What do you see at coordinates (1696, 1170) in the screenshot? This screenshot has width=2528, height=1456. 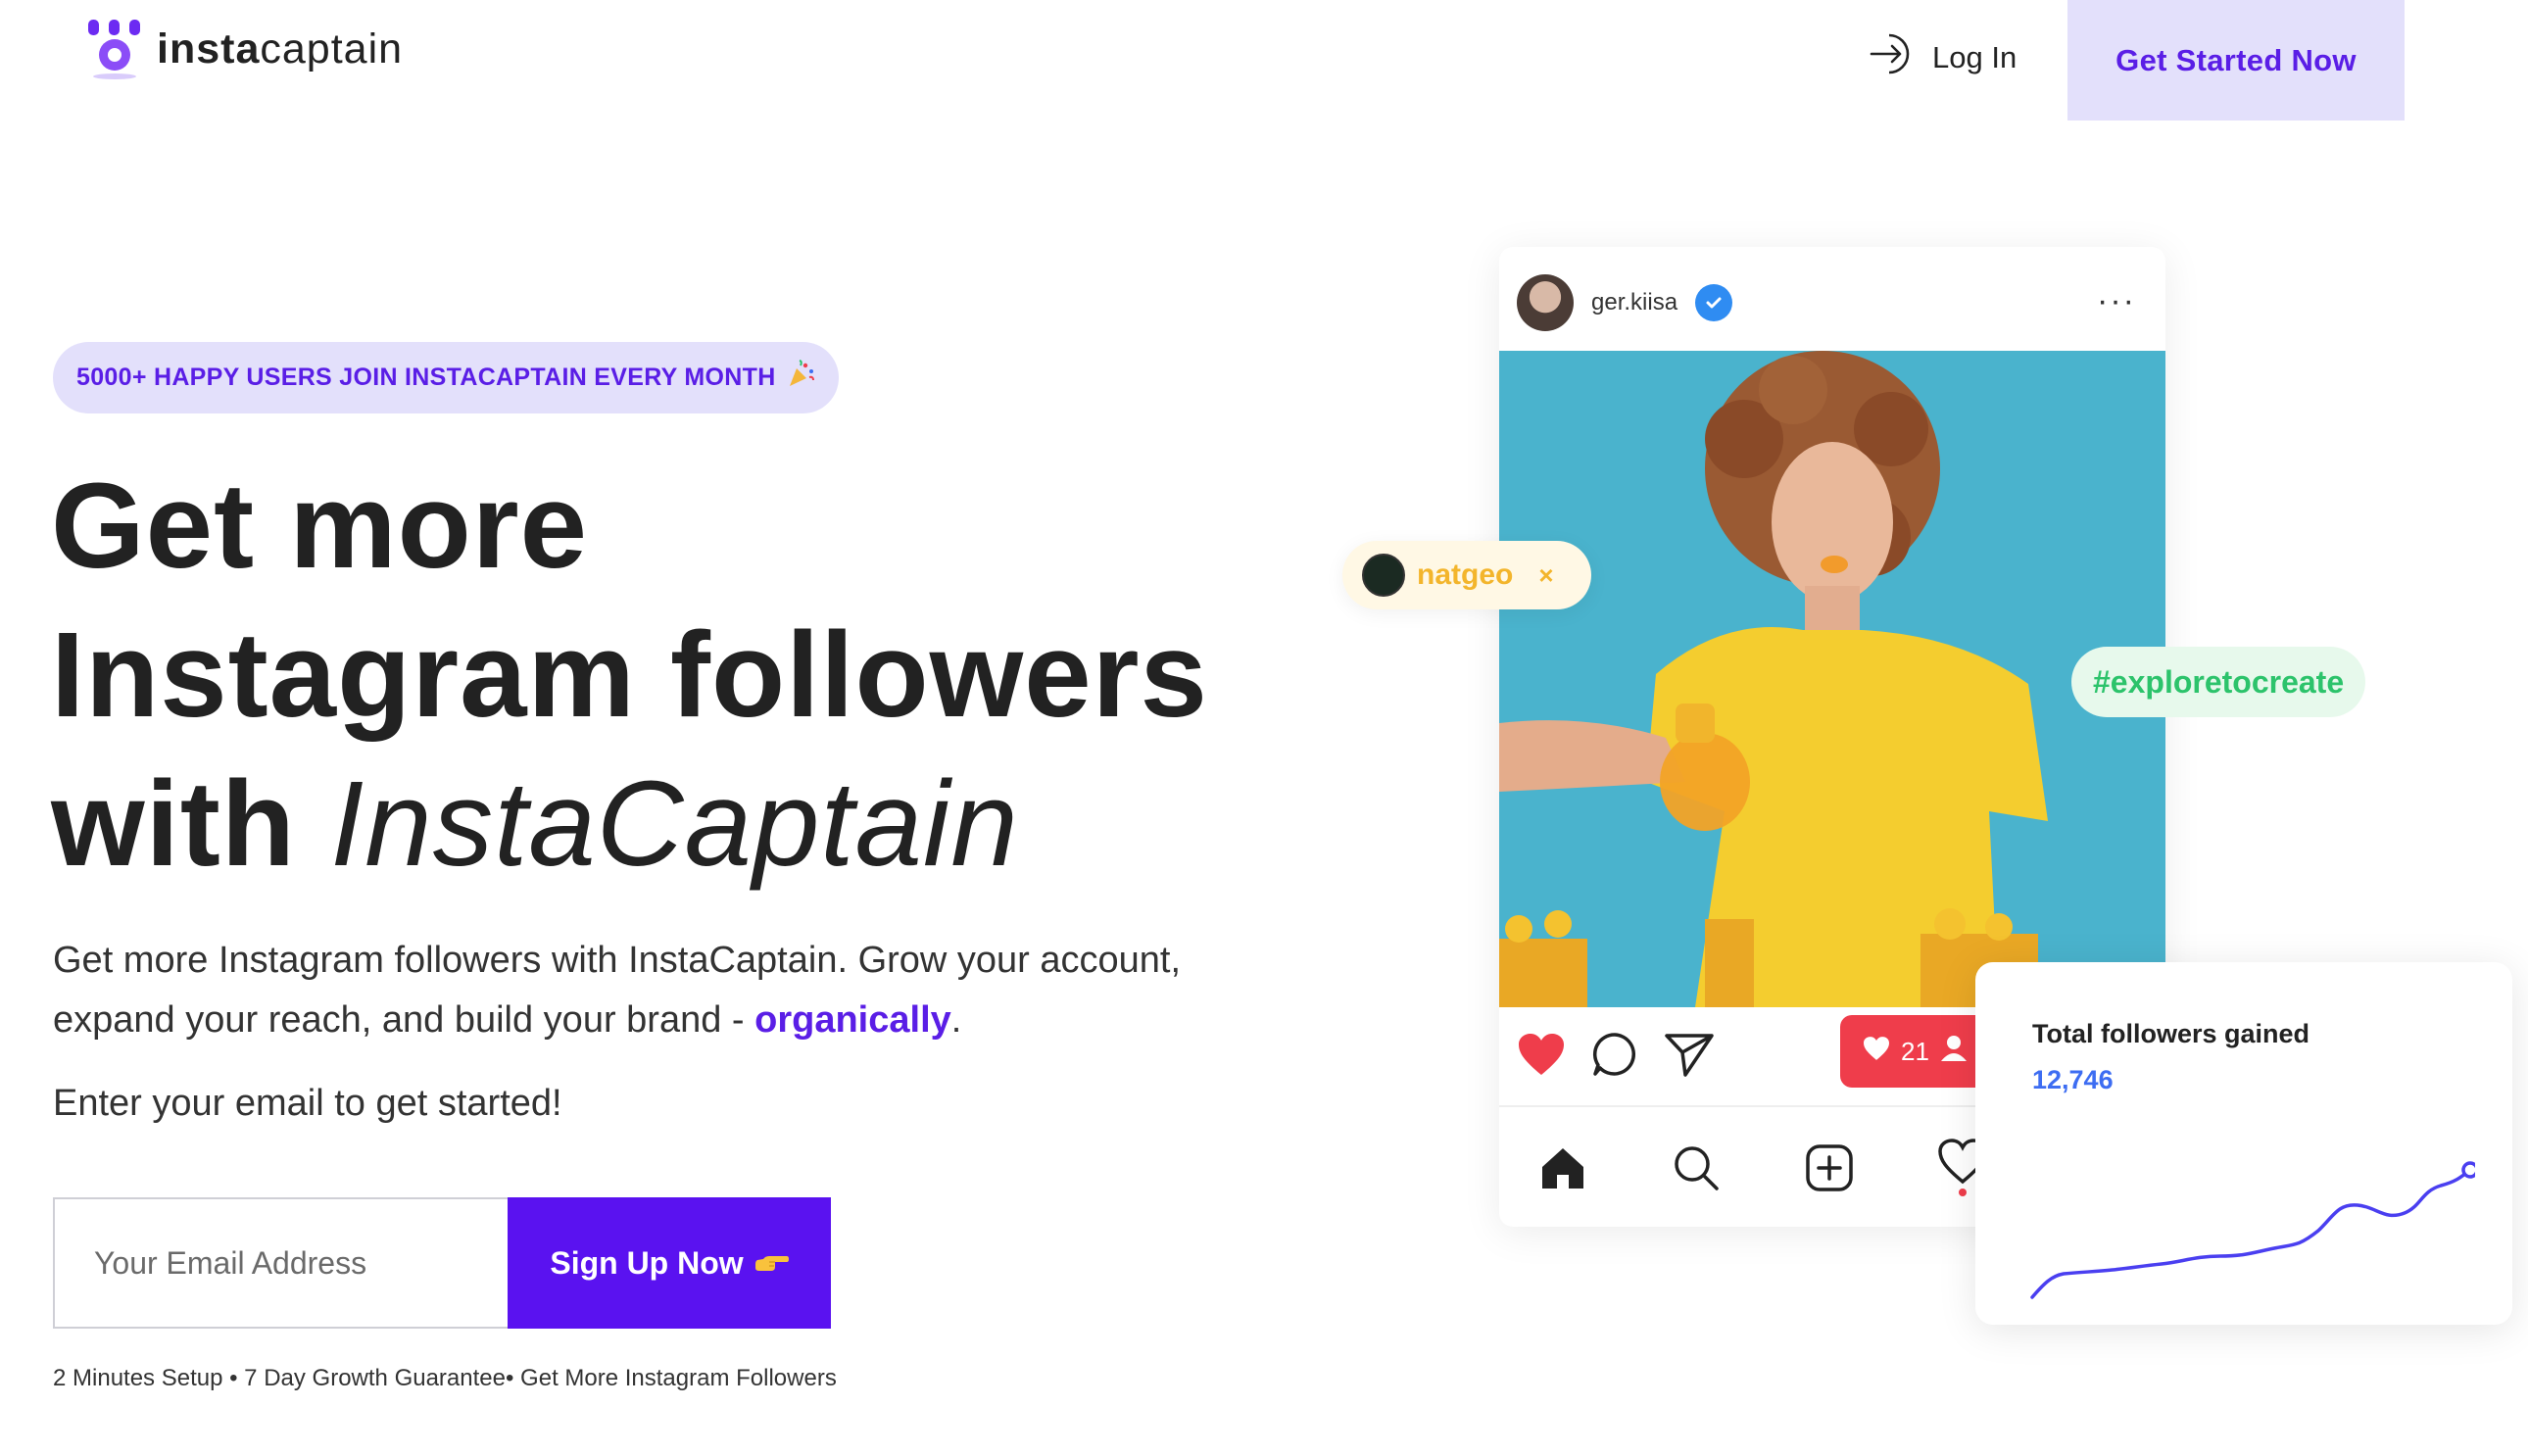 I see `search-icon` at bounding box center [1696, 1170].